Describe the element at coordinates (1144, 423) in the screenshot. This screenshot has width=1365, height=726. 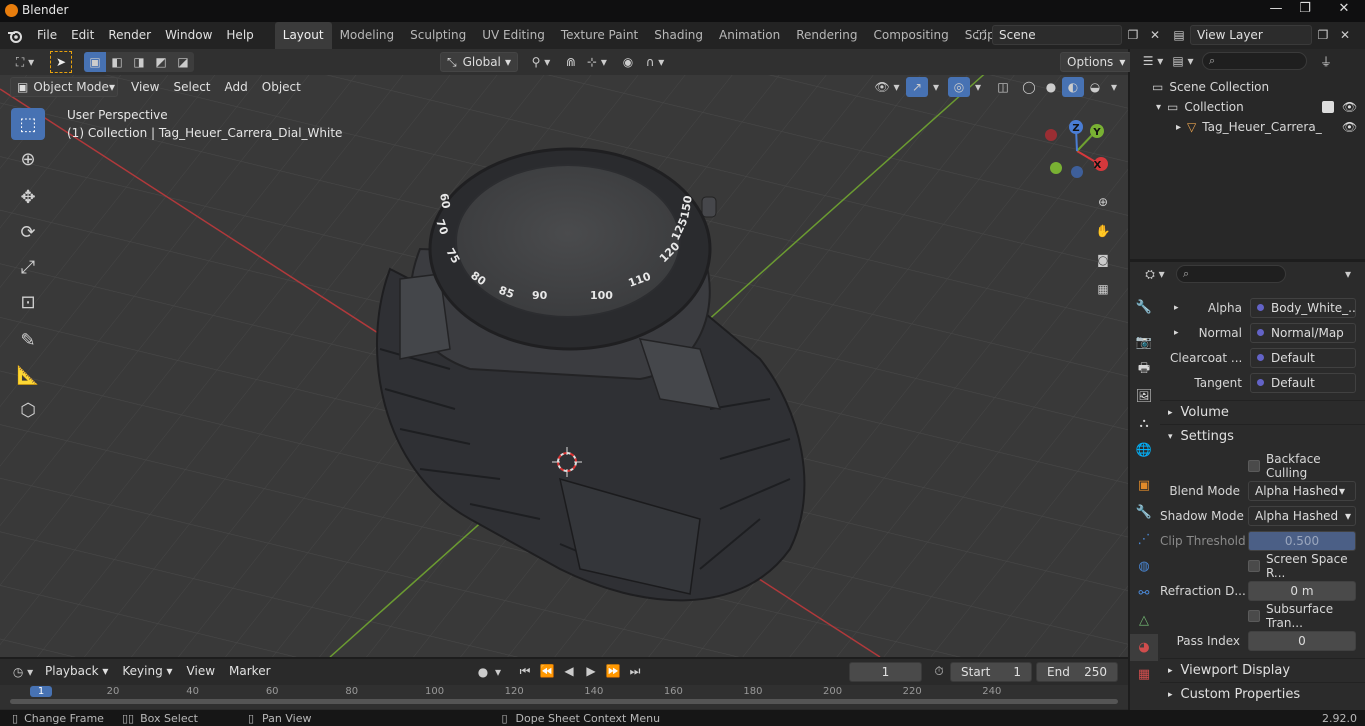
I see `scene-tab-icon: ⛬` at that location.